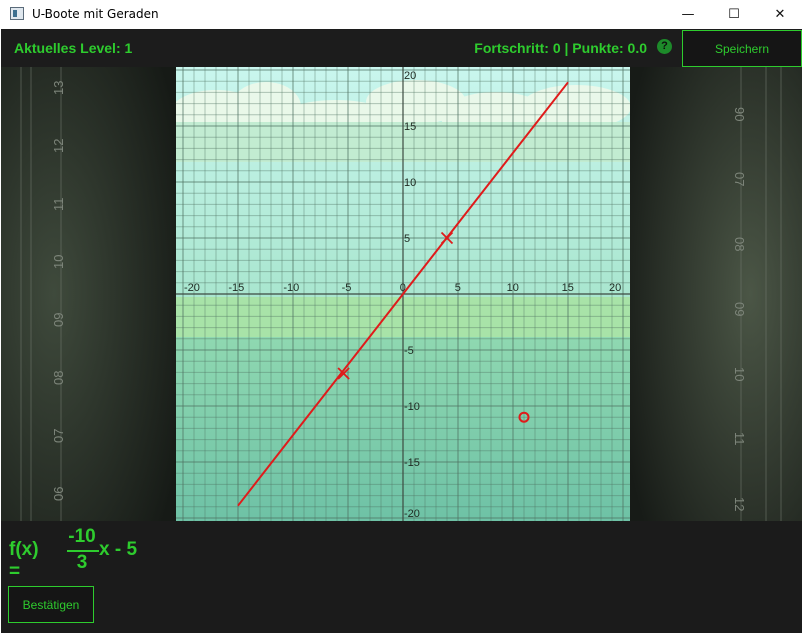 Image resolution: width=803 pixels, height=634 pixels. What do you see at coordinates (192, 288) in the screenshot?
I see `x-tick-label: -20` at bounding box center [192, 288].